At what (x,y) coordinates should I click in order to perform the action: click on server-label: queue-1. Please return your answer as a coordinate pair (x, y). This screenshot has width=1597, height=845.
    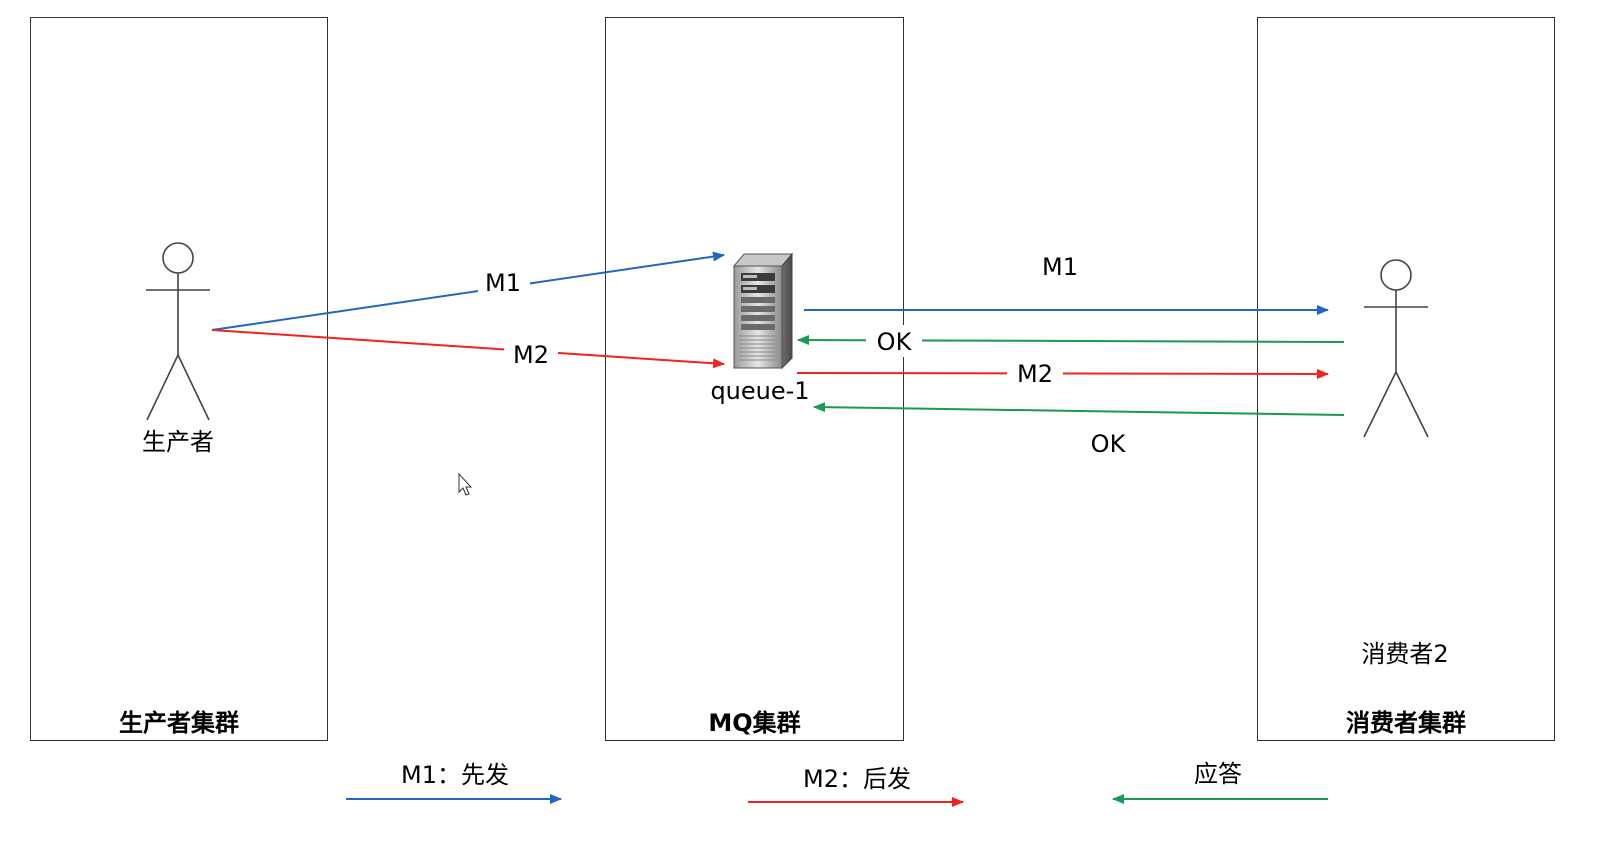
    Looking at the image, I should click on (759, 391).